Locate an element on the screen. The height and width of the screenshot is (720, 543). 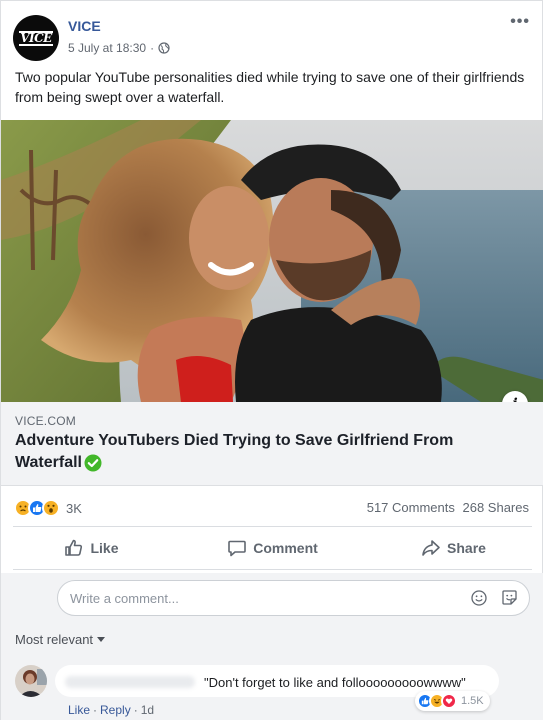
comment-sort-dropdown: Most relevant is located at coordinates (60, 639).